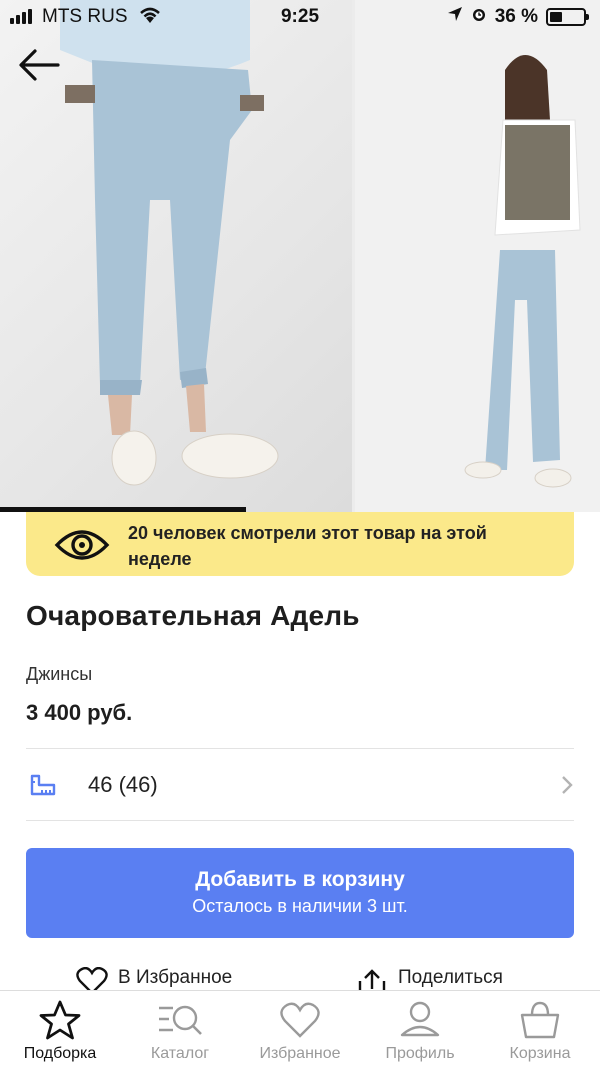 Image resolution: width=600 pixels, height=1067 pixels. What do you see at coordinates (567, 17) in the screenshot?
I see `battery-icon` at bounding box center [567, 17].